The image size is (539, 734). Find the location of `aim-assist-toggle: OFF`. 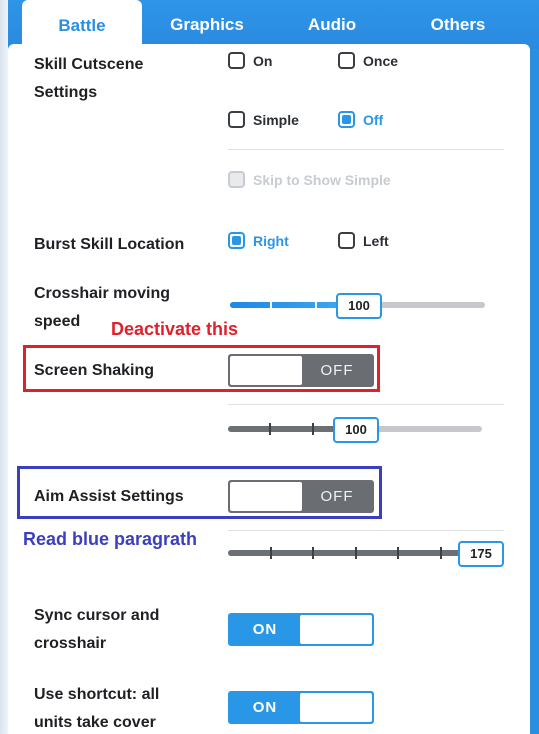

aim-assist-toggle: OFF is located at coordinates (301, 496).